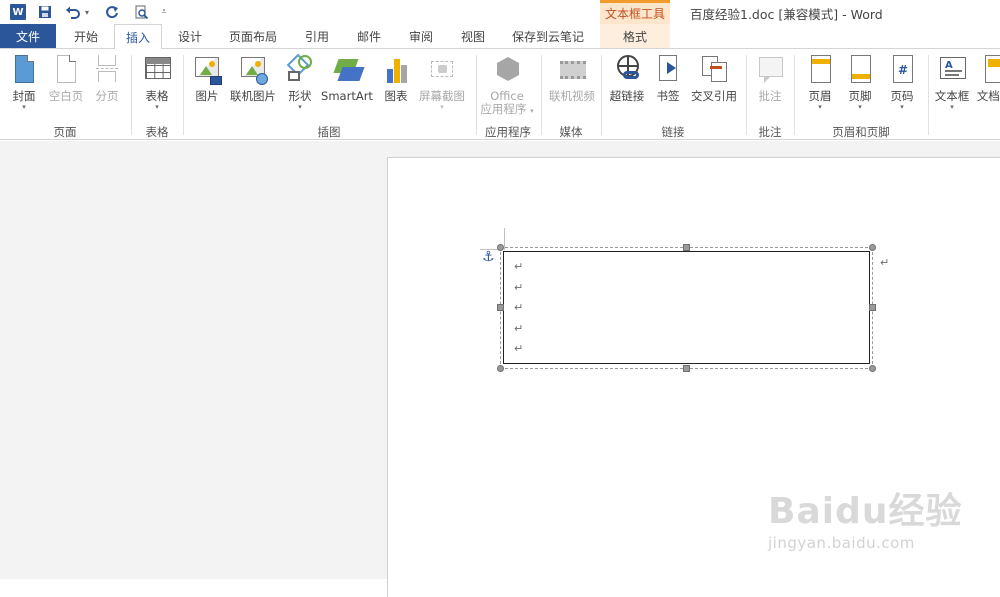  What do you see at coordinates (902, 86) in the screenshot?
I see `page-number-button: # 页码 ▾` at bounding box center [902, 86].